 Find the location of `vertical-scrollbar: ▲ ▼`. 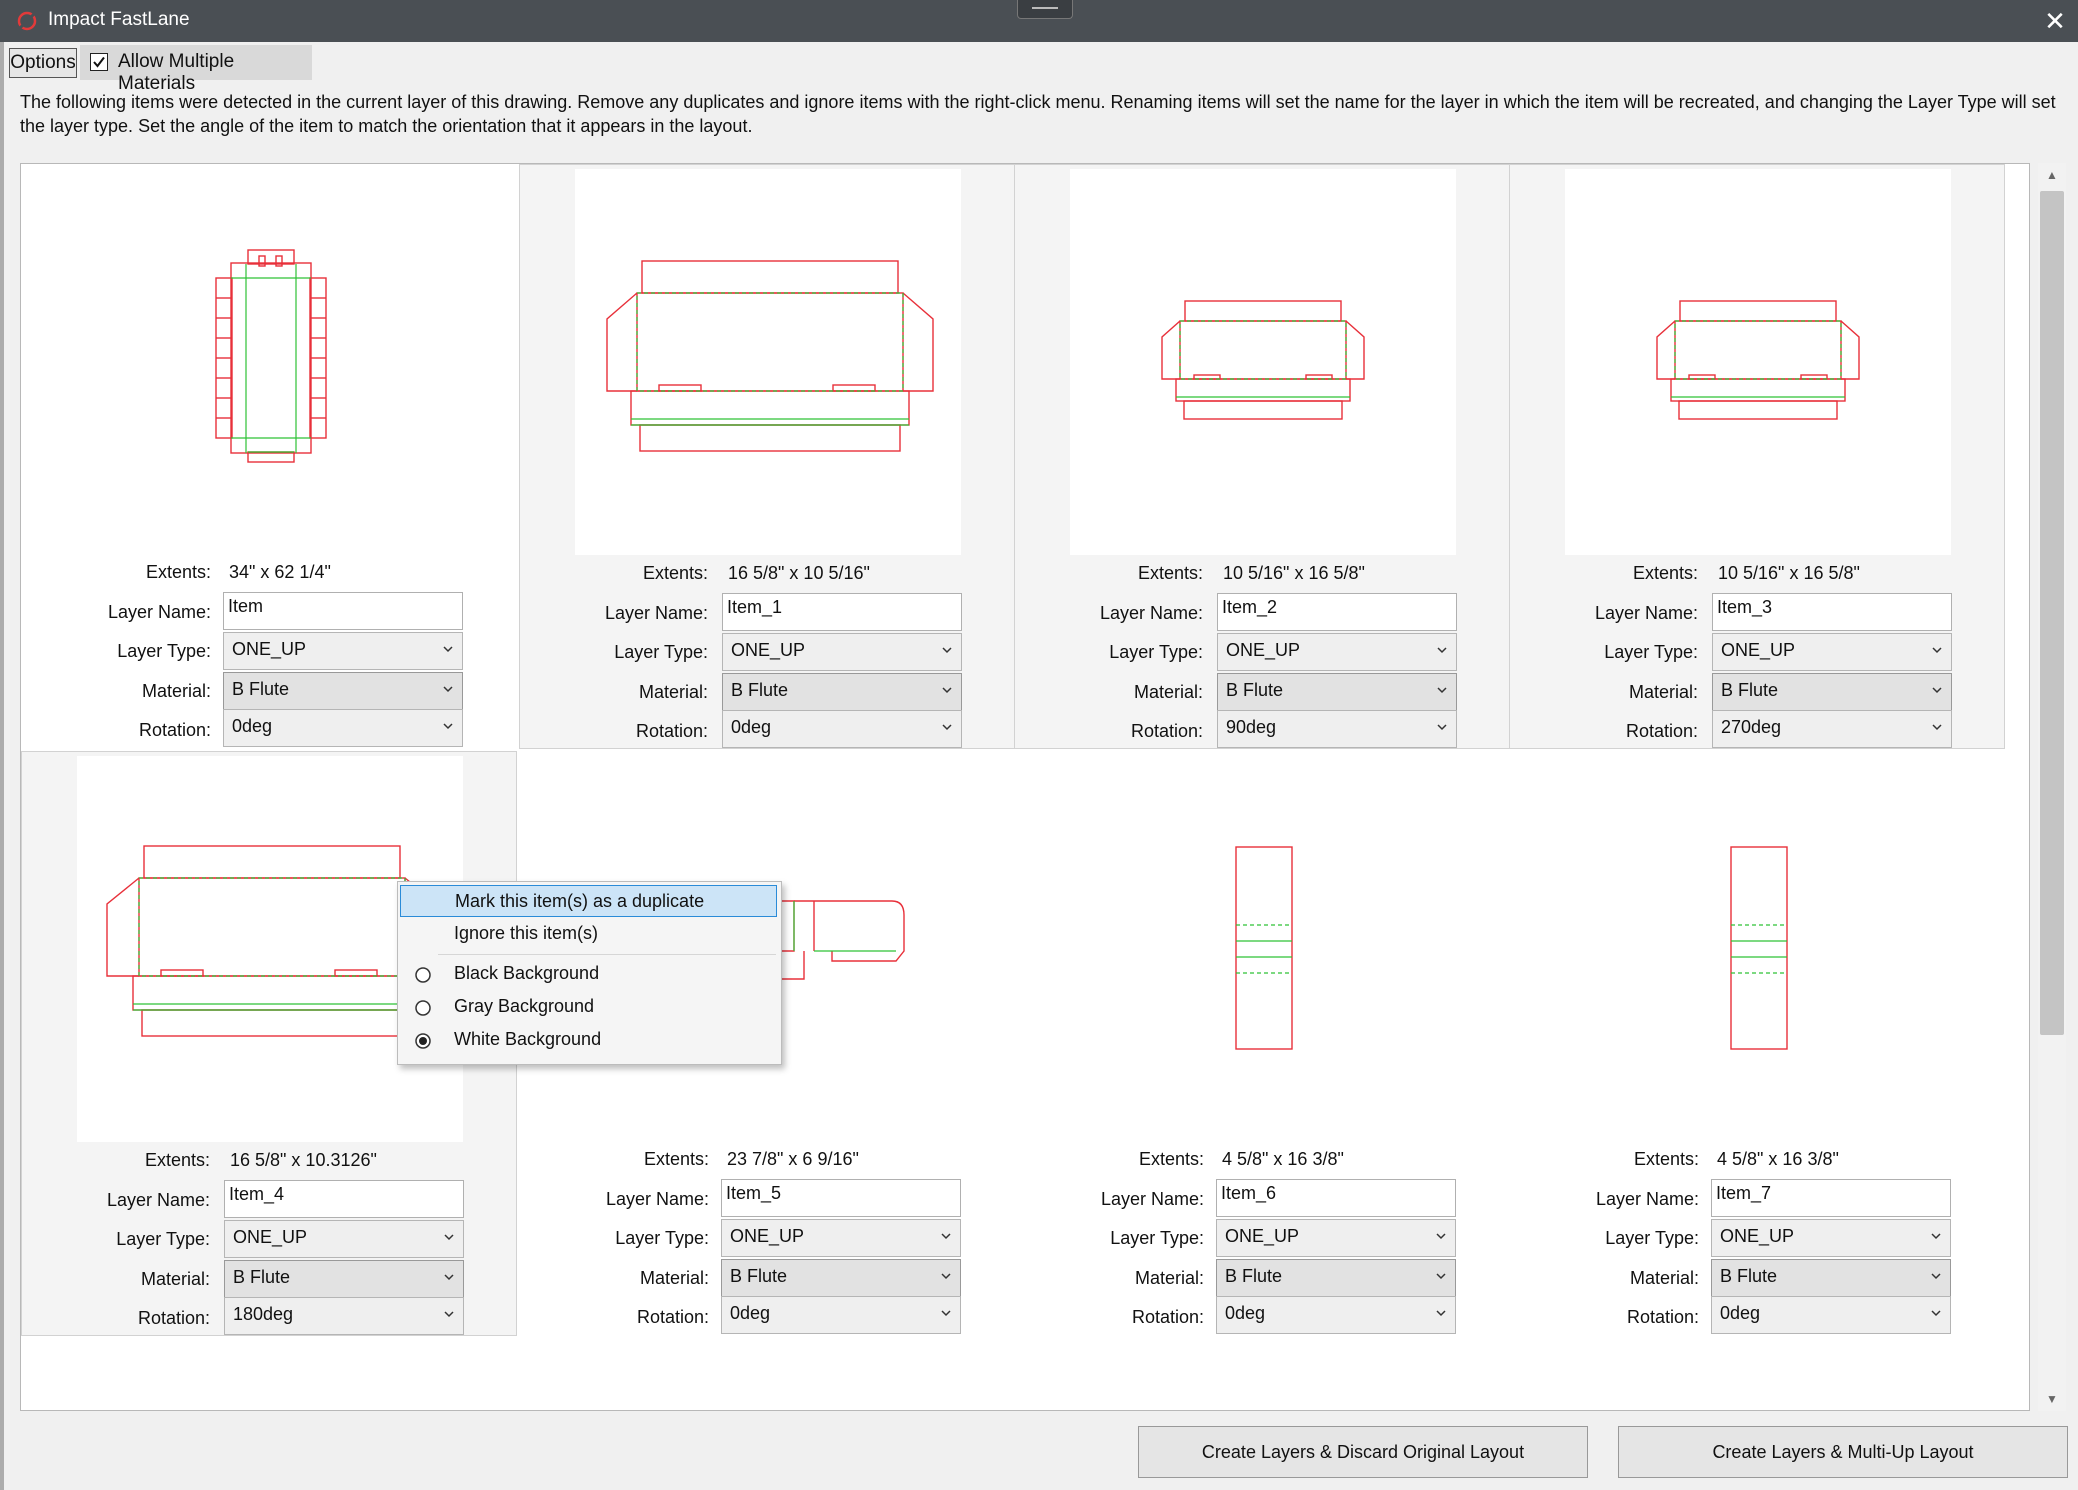

vertical-scrollbar: ▲ ▼ is located at coordinates (2052, 787).